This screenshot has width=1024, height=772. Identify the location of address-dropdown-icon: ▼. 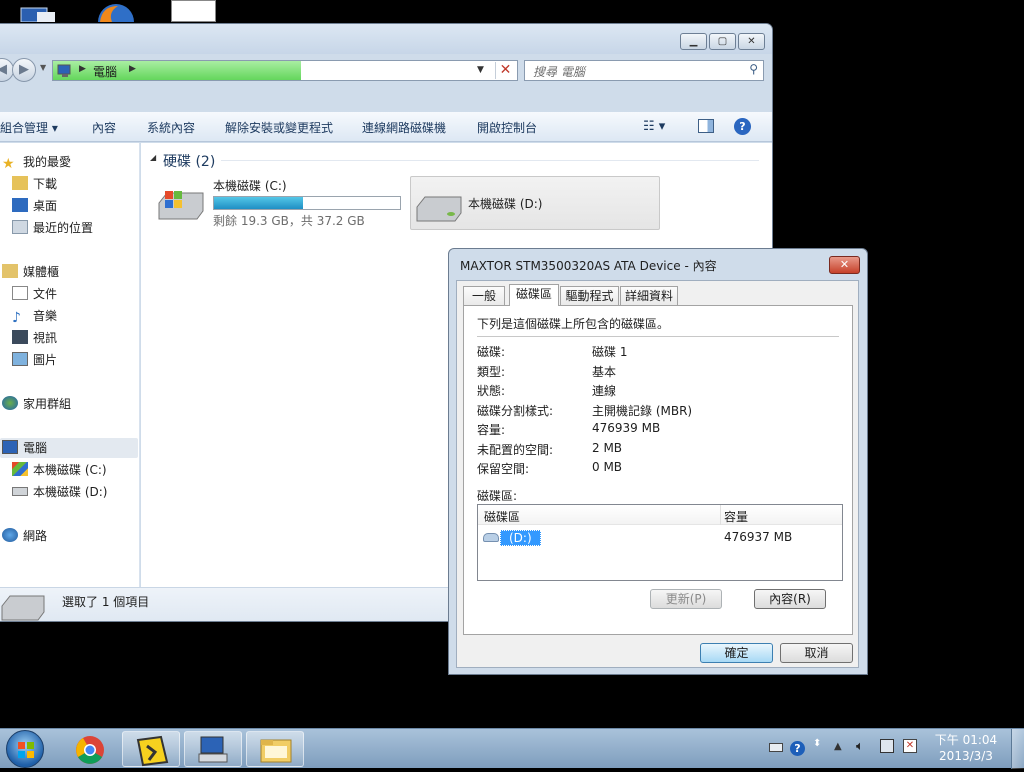
(480, 70).